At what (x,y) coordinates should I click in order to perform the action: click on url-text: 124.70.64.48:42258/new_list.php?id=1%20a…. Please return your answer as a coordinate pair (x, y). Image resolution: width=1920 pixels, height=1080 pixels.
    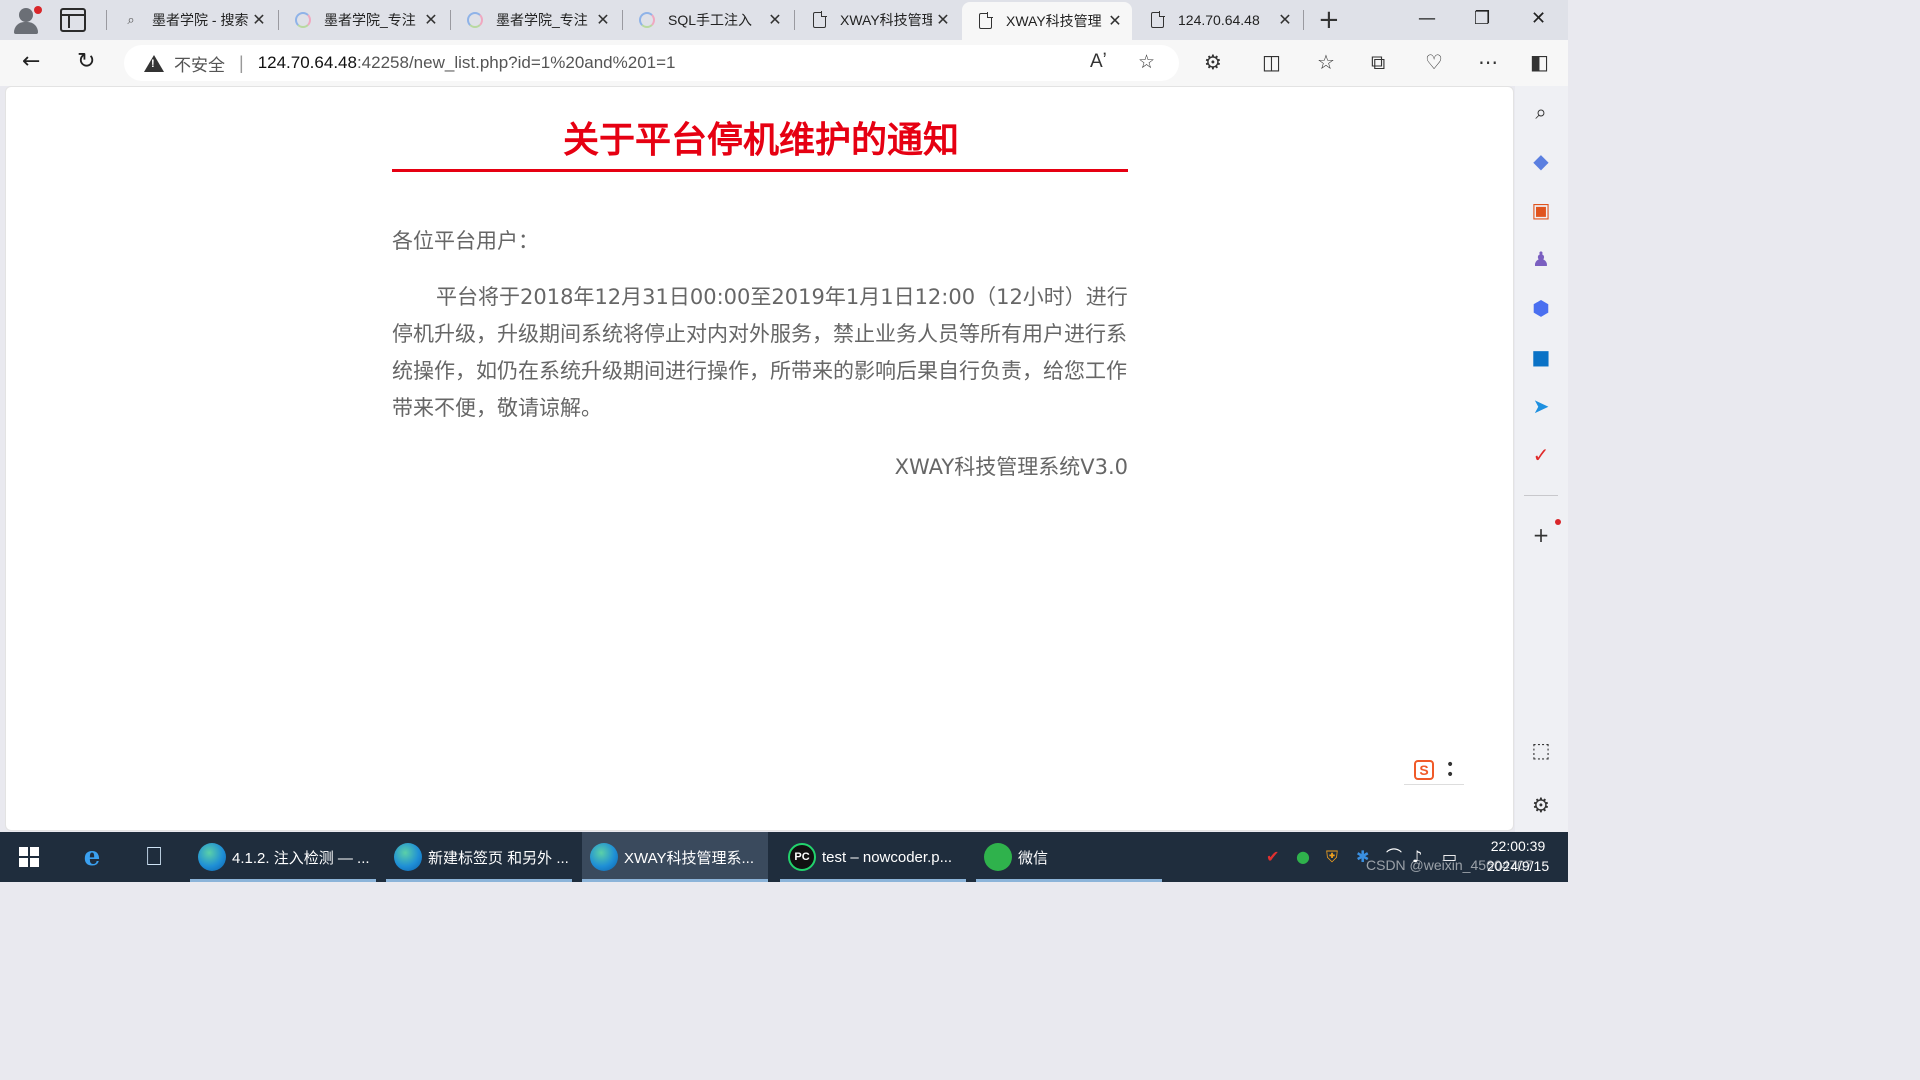
    Looking at the image, I should click on (467, 63).